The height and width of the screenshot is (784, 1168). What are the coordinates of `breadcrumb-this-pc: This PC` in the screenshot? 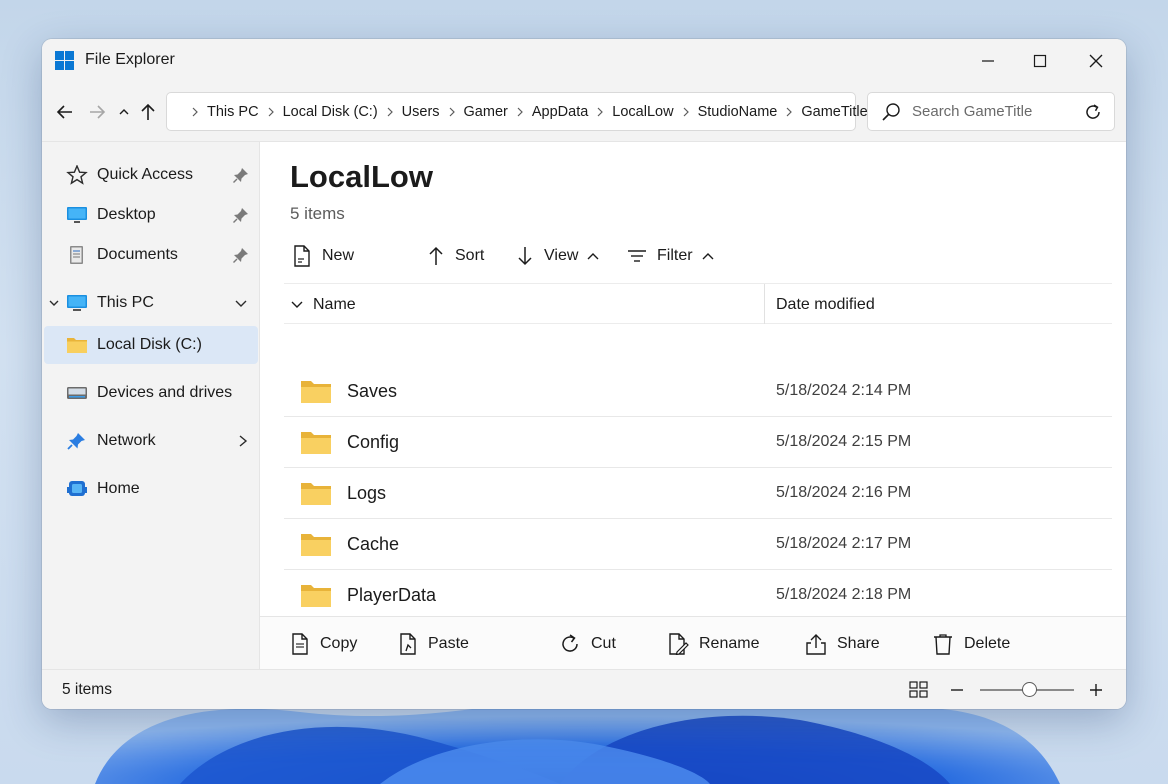 It's located at (233, 112).